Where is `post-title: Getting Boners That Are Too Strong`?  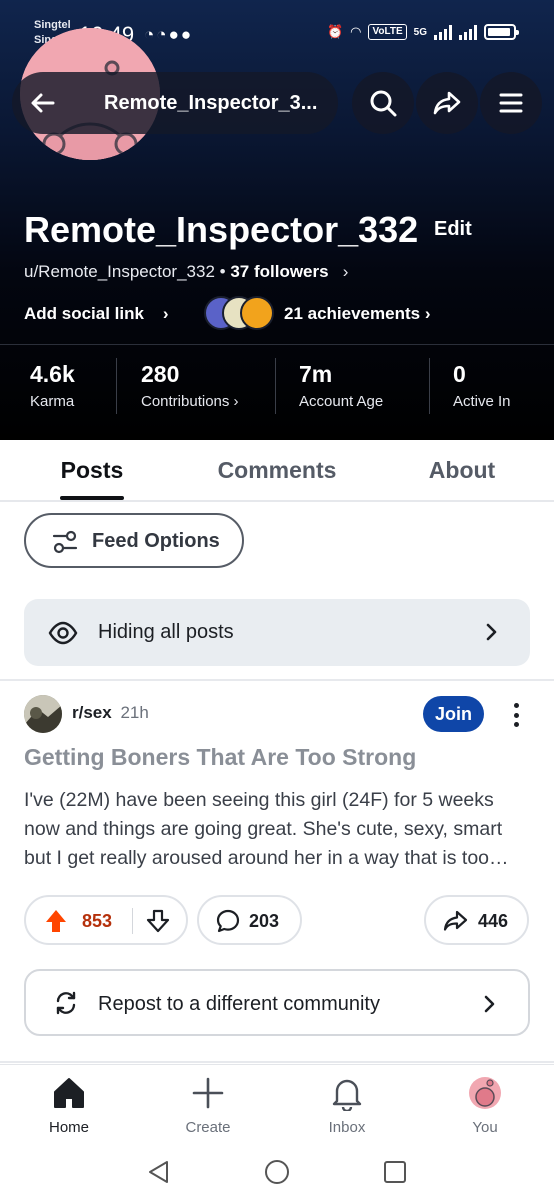
post-title: Getting Boners That Are Too Strong is located at coordinates (220, 757).